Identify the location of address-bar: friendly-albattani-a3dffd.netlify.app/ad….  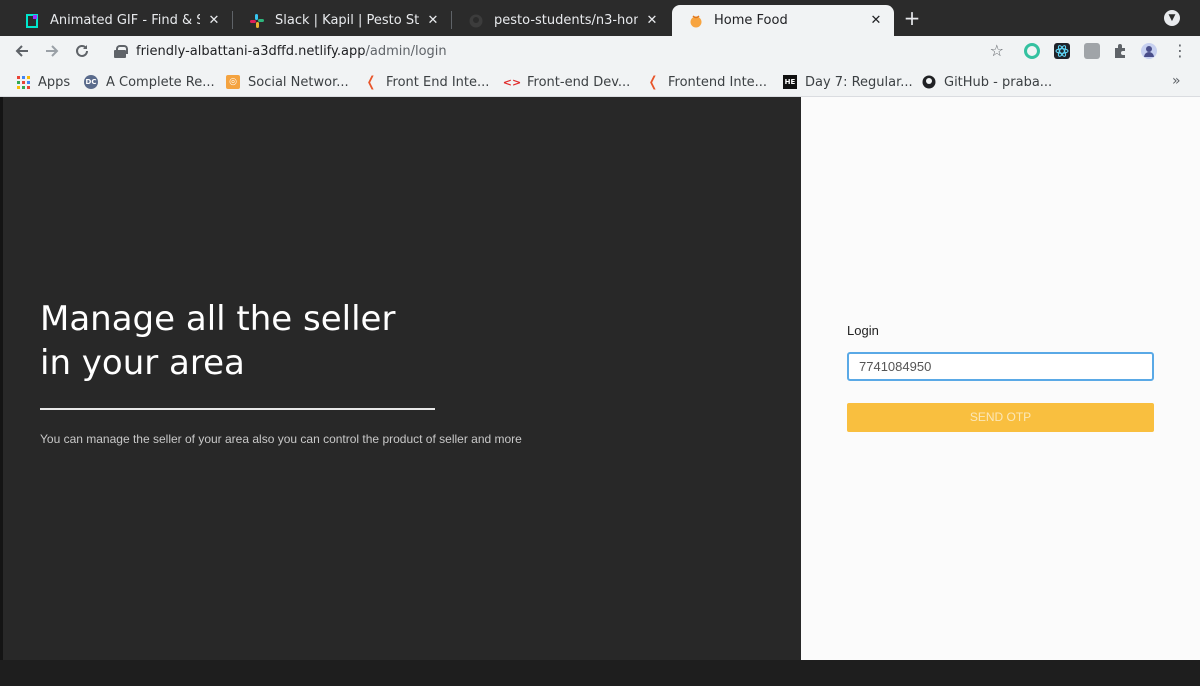
(556, 51).